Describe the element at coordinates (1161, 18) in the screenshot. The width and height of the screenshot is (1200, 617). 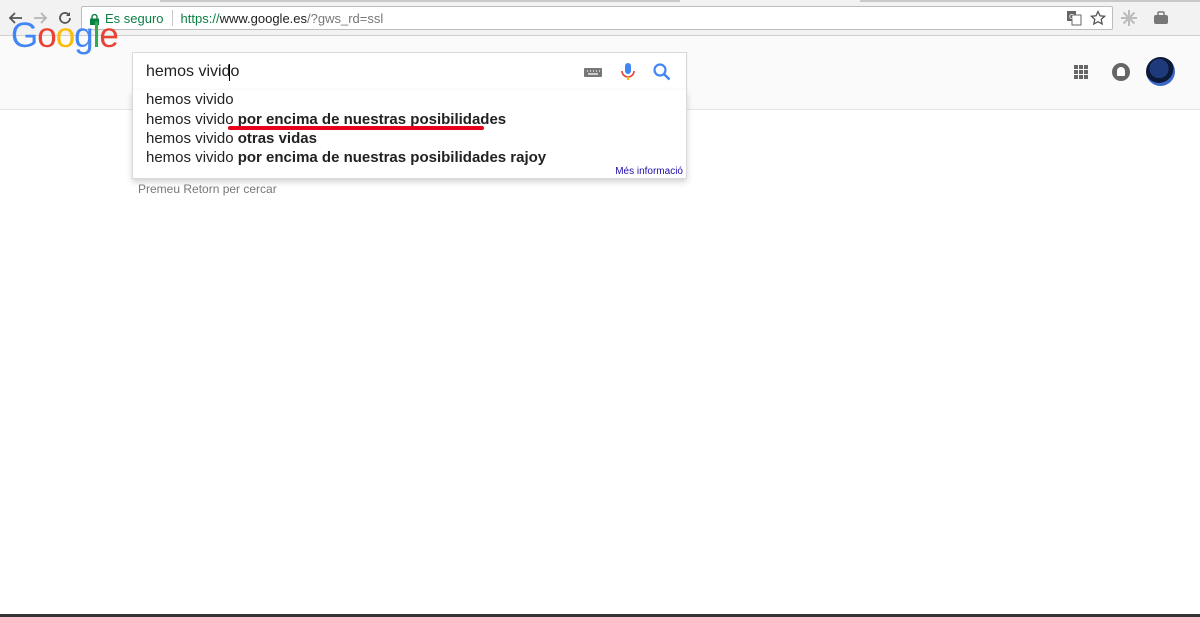
I see `extension-briefcase-icon` at that location.